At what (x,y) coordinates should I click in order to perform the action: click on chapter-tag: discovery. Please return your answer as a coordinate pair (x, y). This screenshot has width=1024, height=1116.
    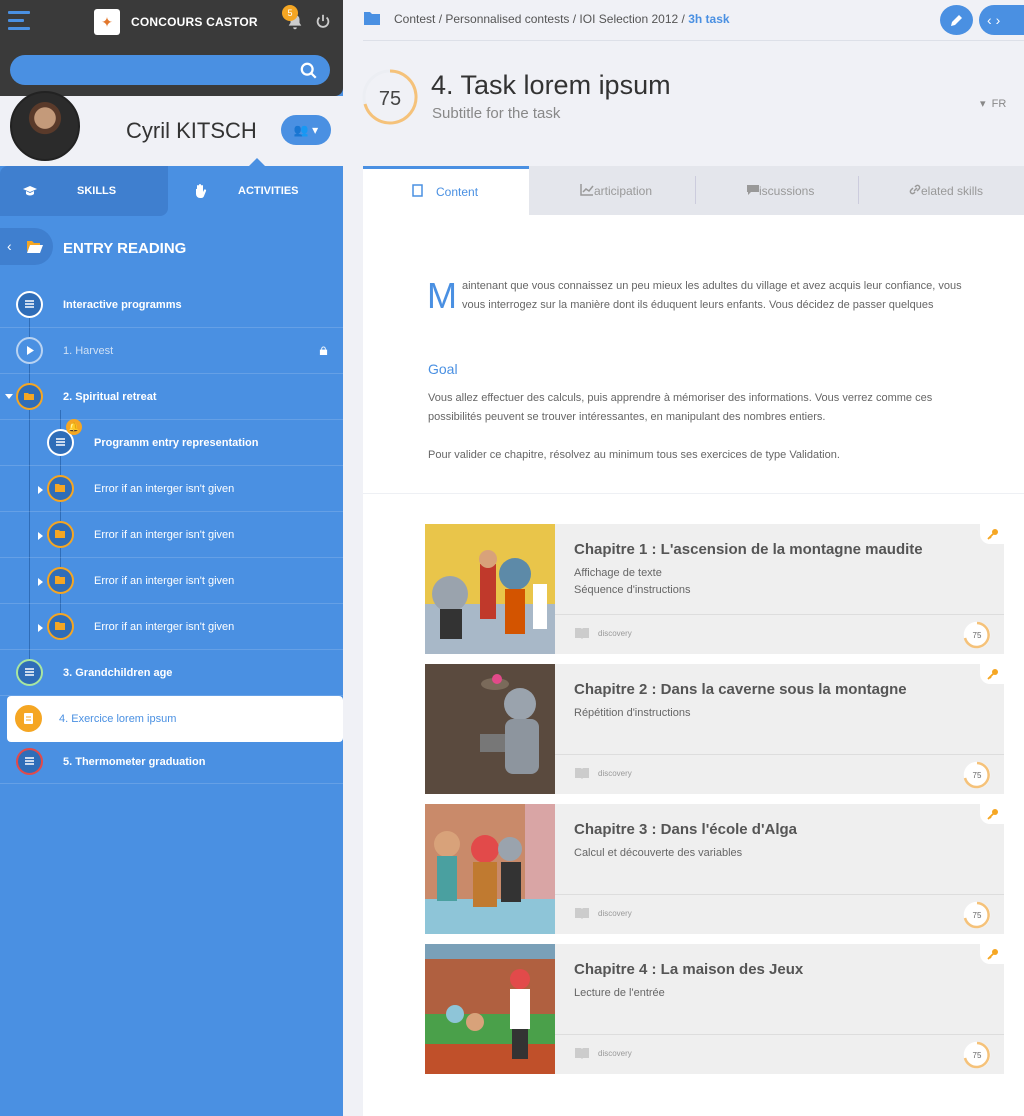
    Looking at the image, I should click on (615, 773).